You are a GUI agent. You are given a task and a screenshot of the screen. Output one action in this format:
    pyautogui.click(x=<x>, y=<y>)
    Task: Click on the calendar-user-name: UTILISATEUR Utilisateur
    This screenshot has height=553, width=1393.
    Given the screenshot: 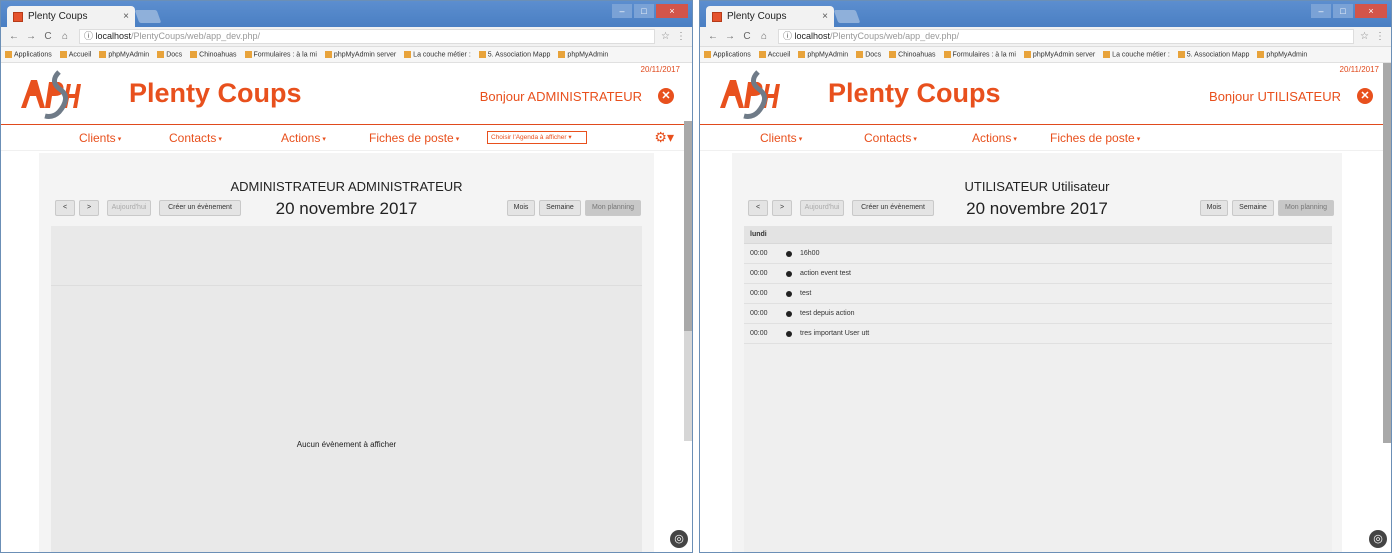 What is the action you would take?
    pyautogui.click(x=1037, y=186)
    